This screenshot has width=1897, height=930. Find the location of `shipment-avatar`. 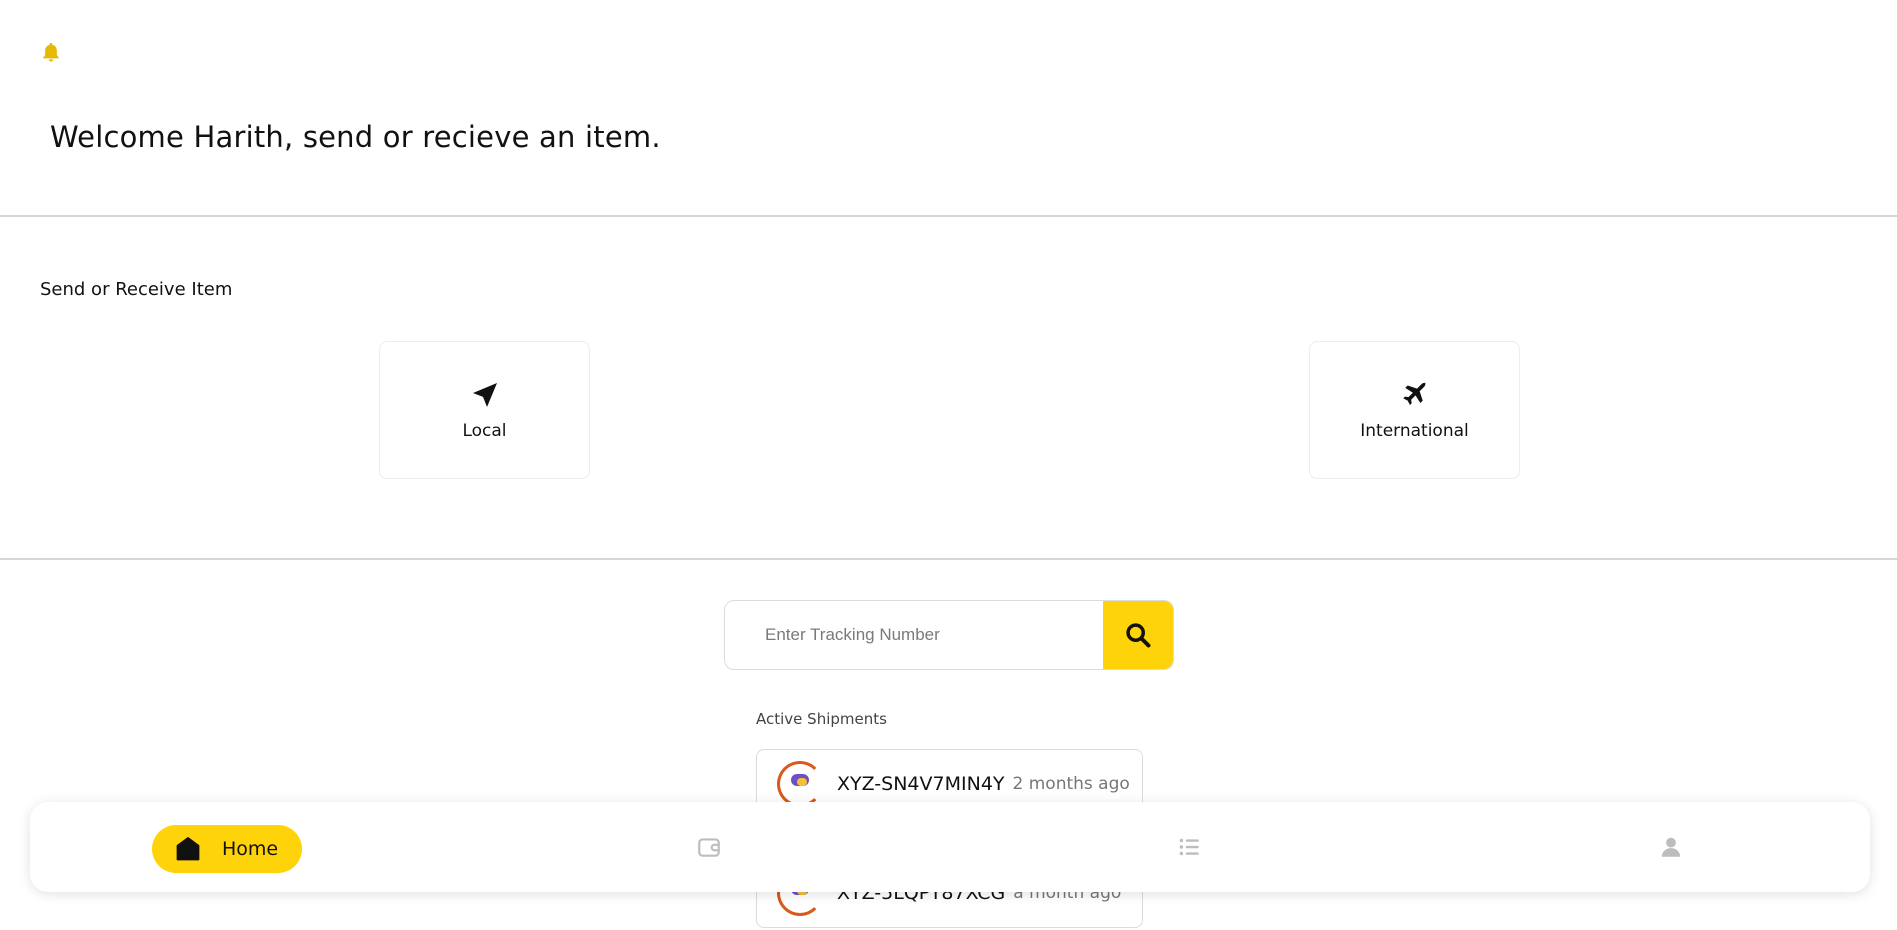

shipment-avatar is located at coordinates (800, 784).